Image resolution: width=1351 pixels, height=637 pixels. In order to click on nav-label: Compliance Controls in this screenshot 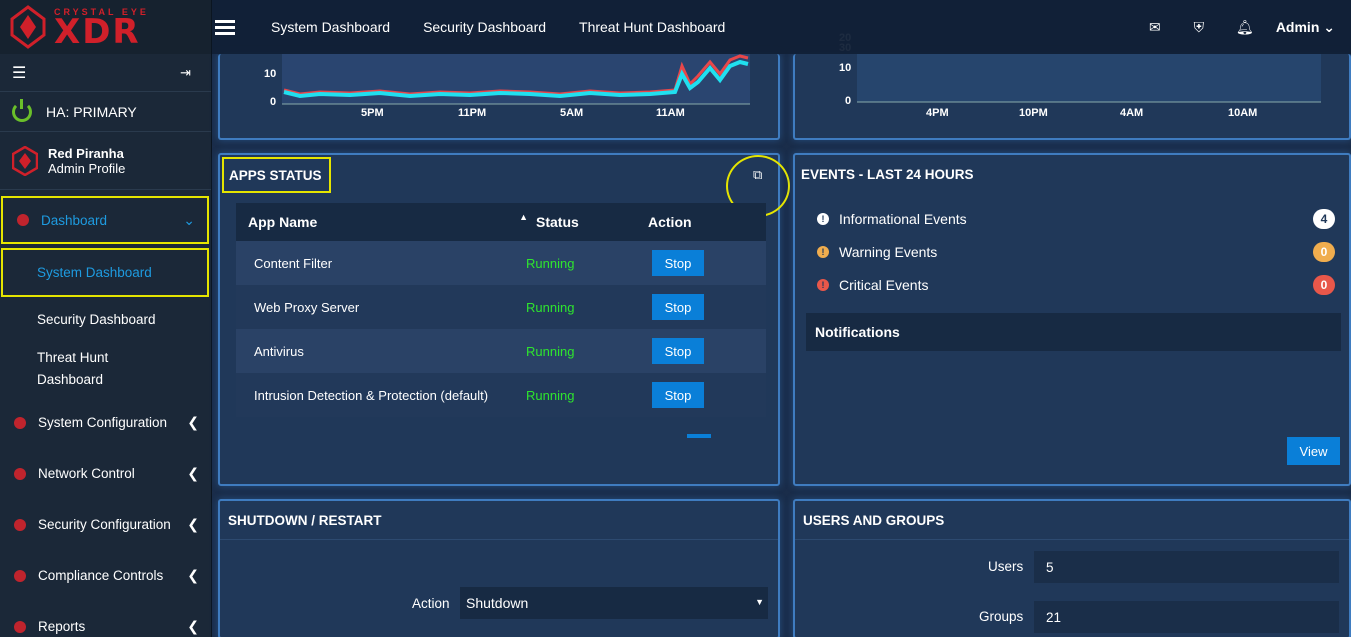, I will do `click(101, 575)`.